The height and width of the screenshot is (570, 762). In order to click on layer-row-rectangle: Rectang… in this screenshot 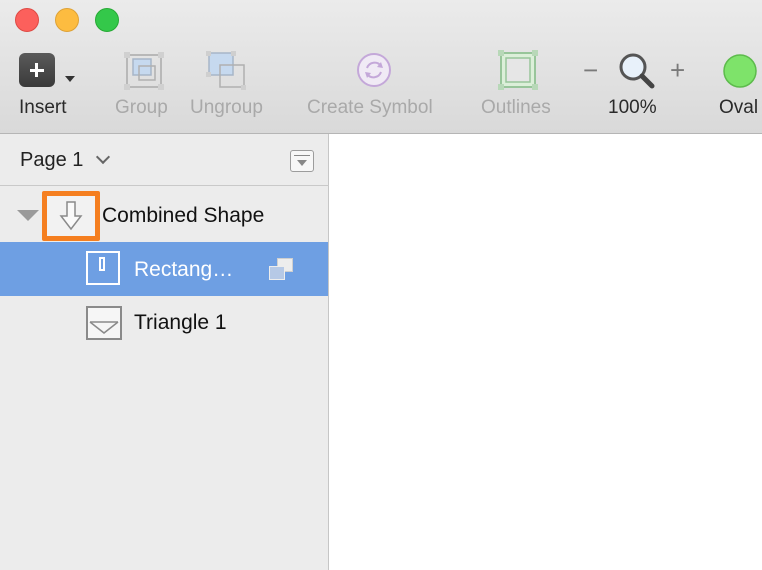, I will do `click(164, 269)`.